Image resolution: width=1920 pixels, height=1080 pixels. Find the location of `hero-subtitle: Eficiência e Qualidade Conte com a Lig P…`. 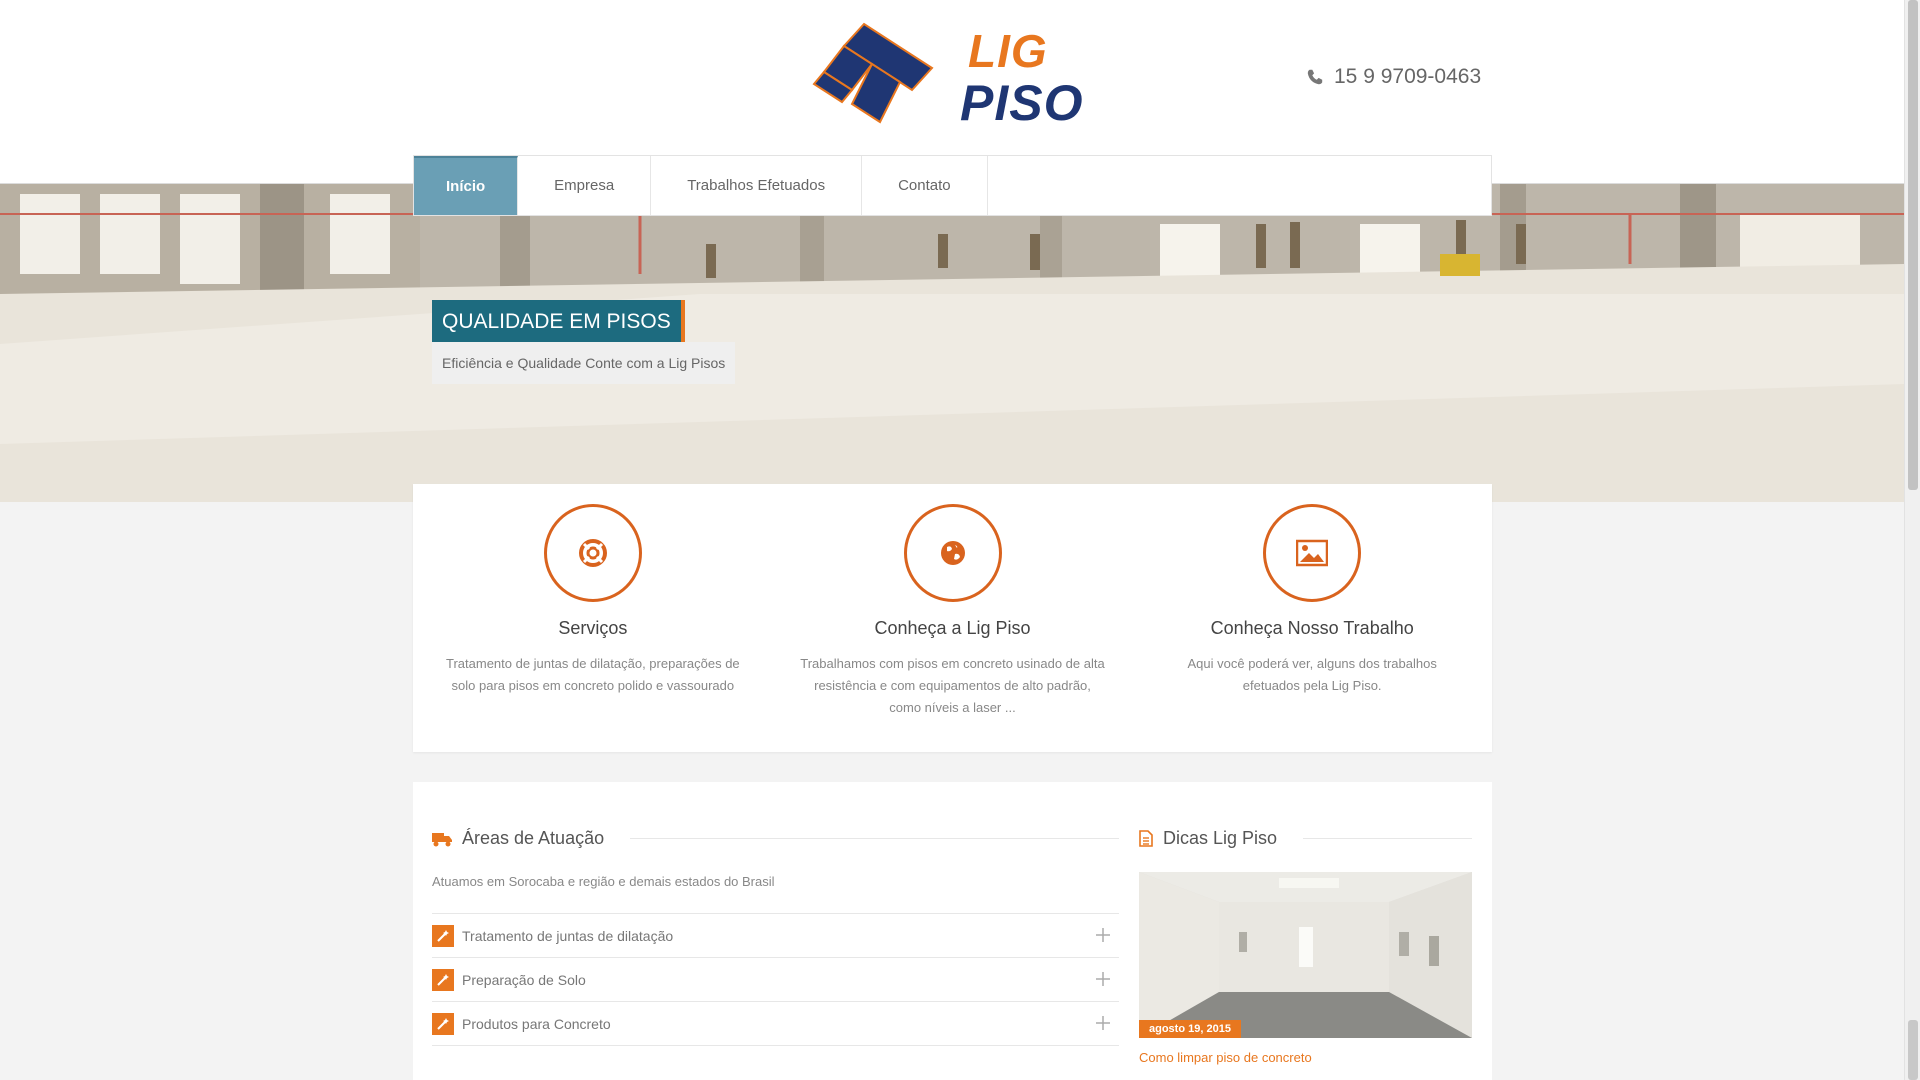

hero-subtitle: Eficiência e Qualidade Conte com a Lig P… is located at coordinates (584, 363).